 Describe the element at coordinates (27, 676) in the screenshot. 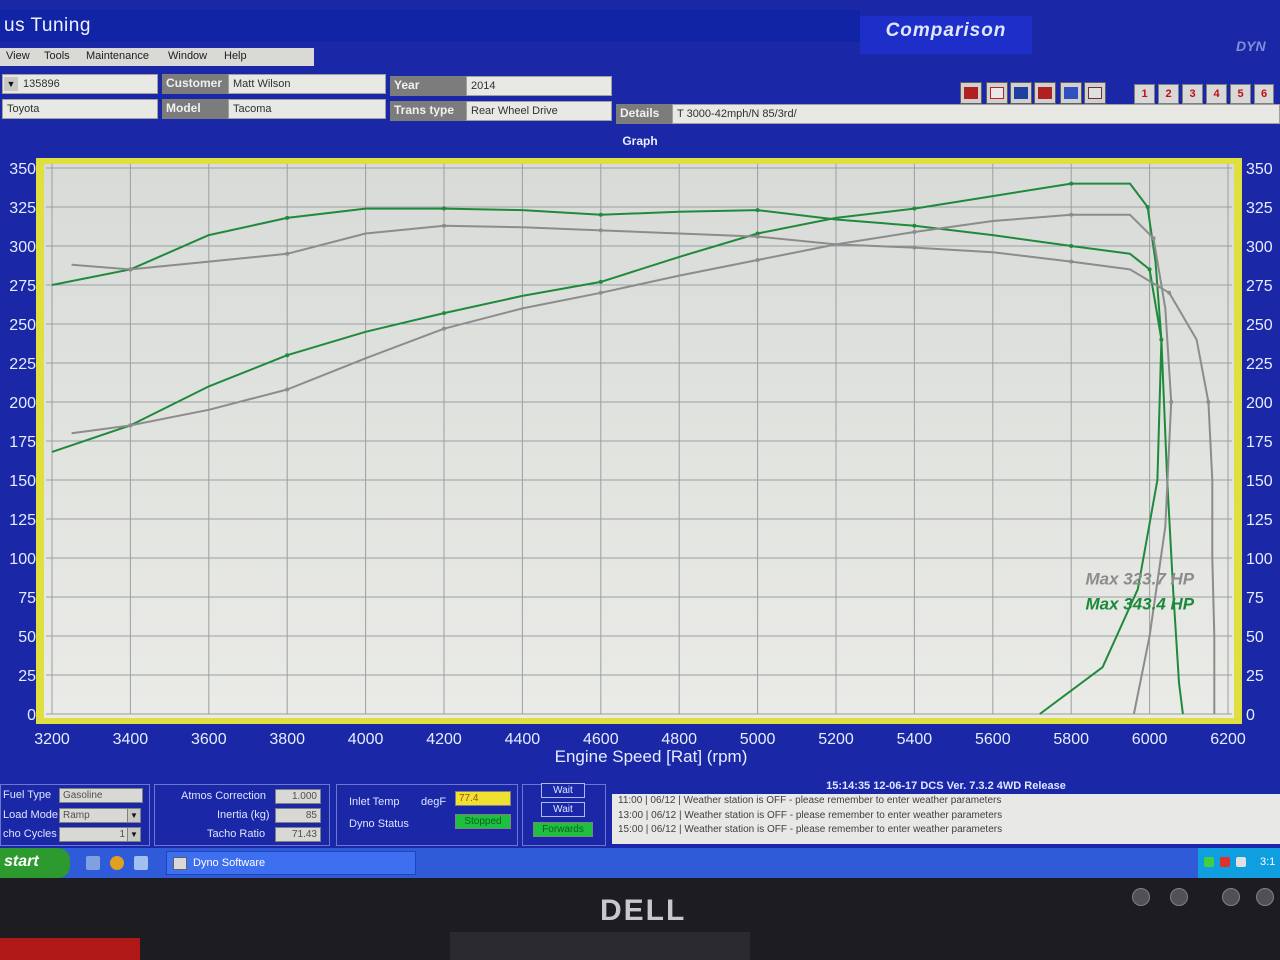

I see `y-tick-label-left: 25` at that location.